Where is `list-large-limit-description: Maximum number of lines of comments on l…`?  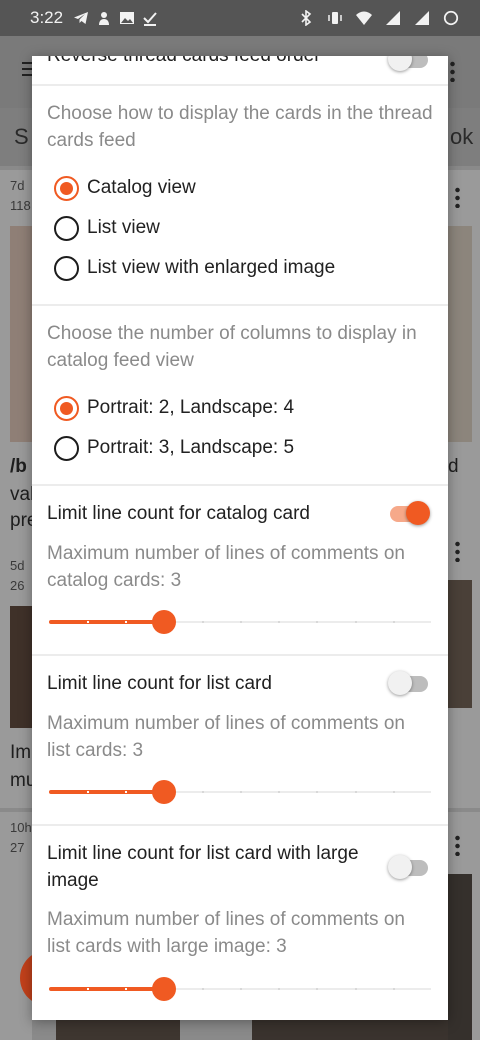 list-large-limit-description: Maximum number of lines of comments on l… is located at coordinates (226, 933).